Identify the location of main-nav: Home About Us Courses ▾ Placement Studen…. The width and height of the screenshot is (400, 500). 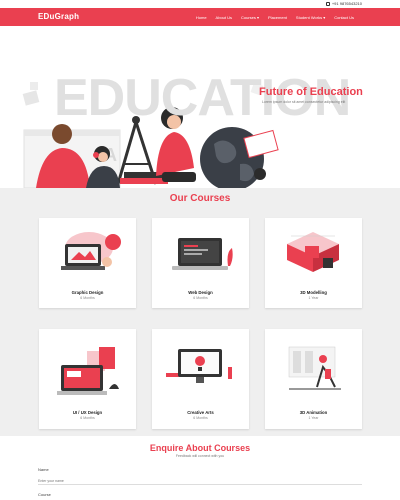
(275, 17).